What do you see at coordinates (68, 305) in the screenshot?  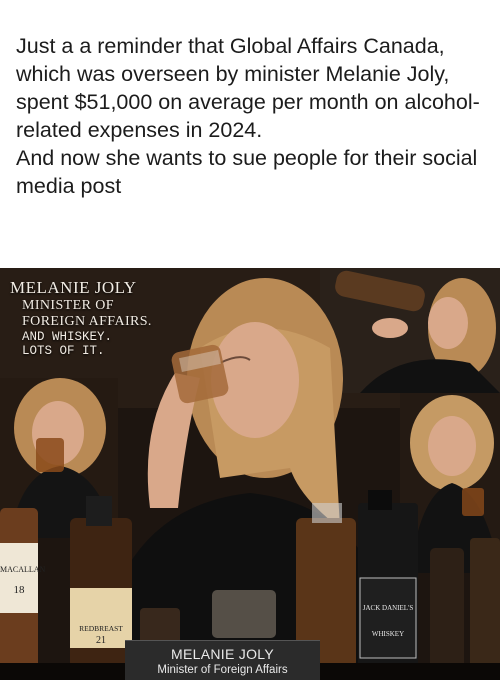 I see `caption-title-line-1: MINISTER OF` at bounding box center [68, 305].